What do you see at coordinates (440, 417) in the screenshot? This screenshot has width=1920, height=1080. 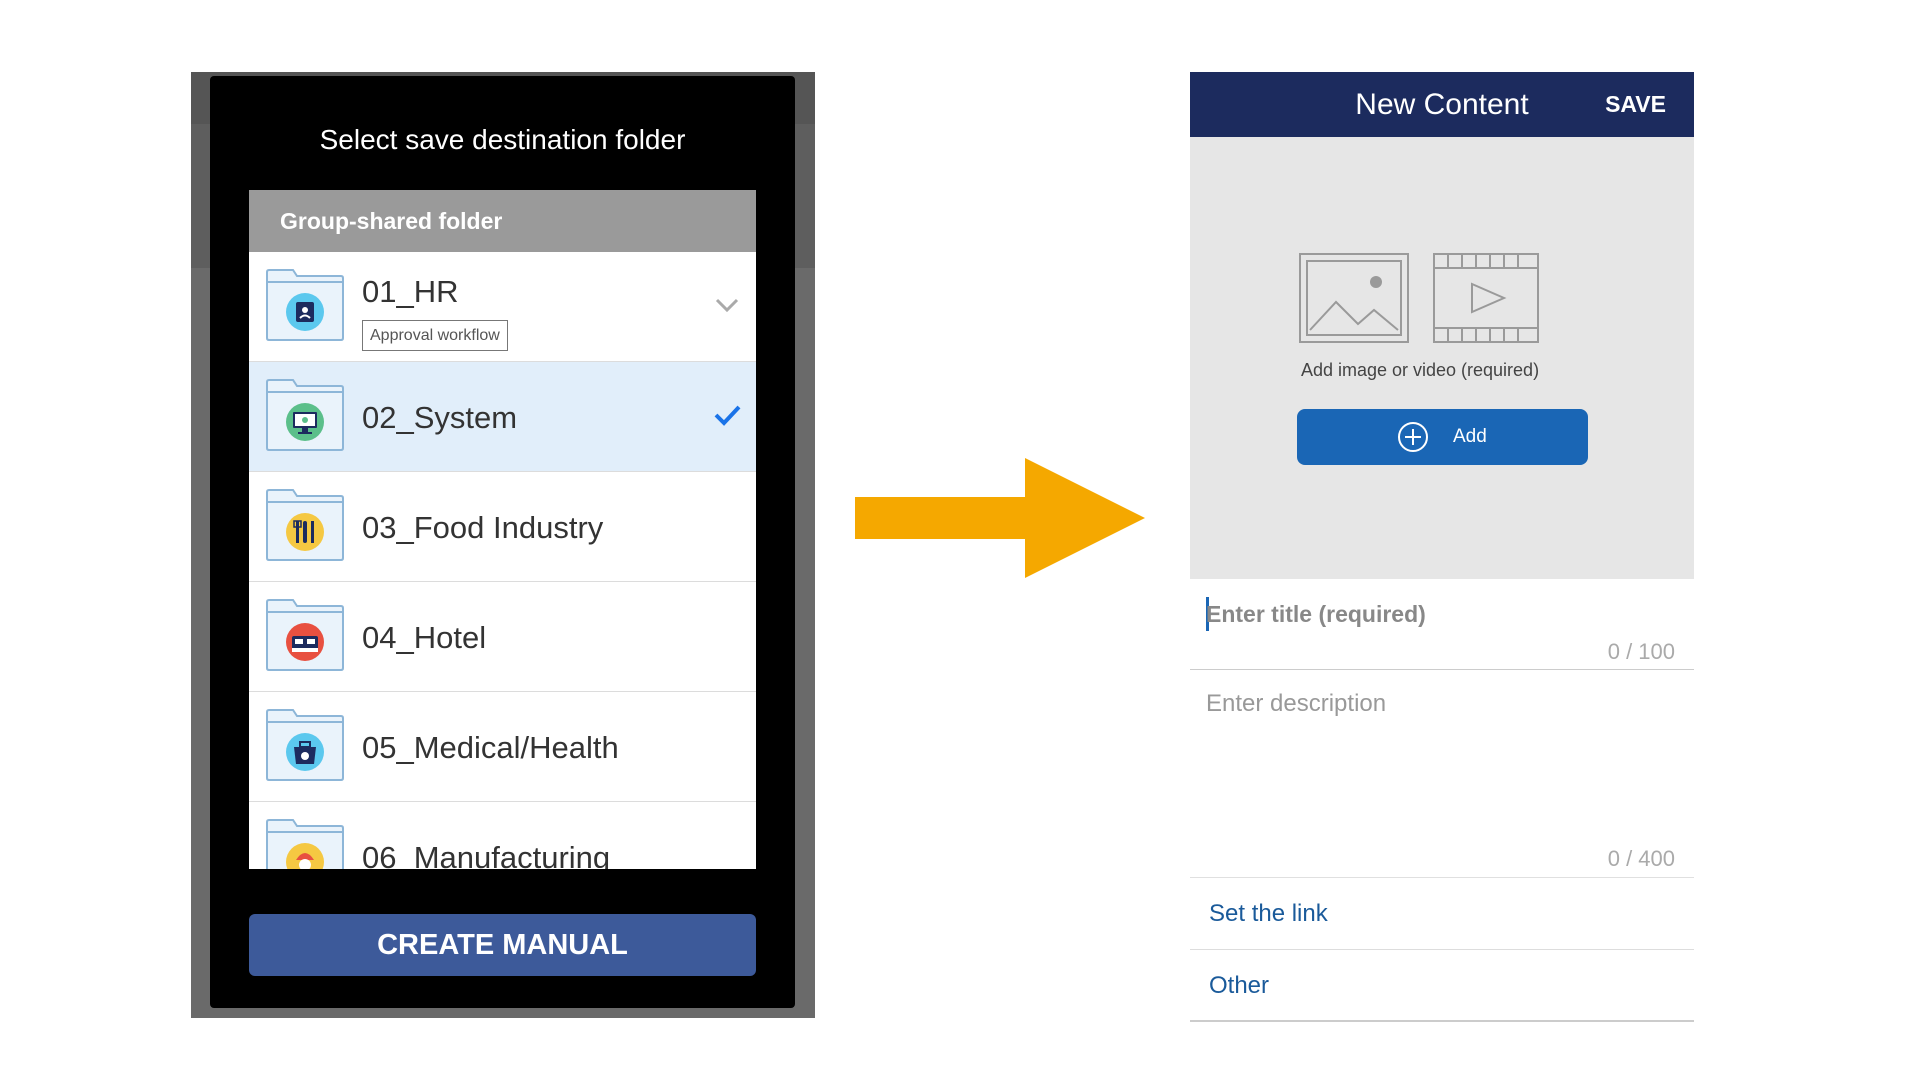 I see `folder-label: 02_System` at bounding box center [440, 417].